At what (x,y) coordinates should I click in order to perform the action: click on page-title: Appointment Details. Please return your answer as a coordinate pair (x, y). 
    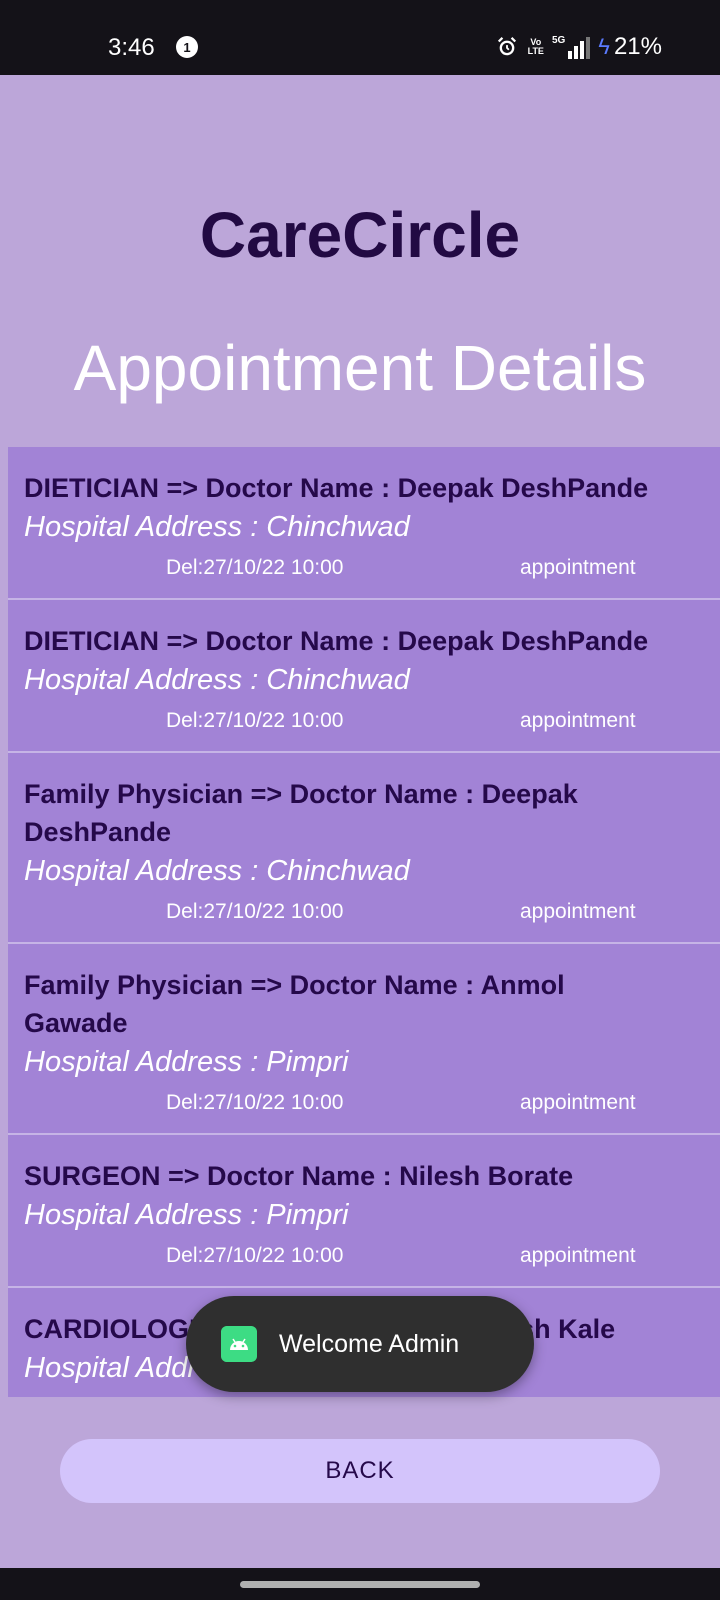
    Looking at the image, I should click on (360, 368).